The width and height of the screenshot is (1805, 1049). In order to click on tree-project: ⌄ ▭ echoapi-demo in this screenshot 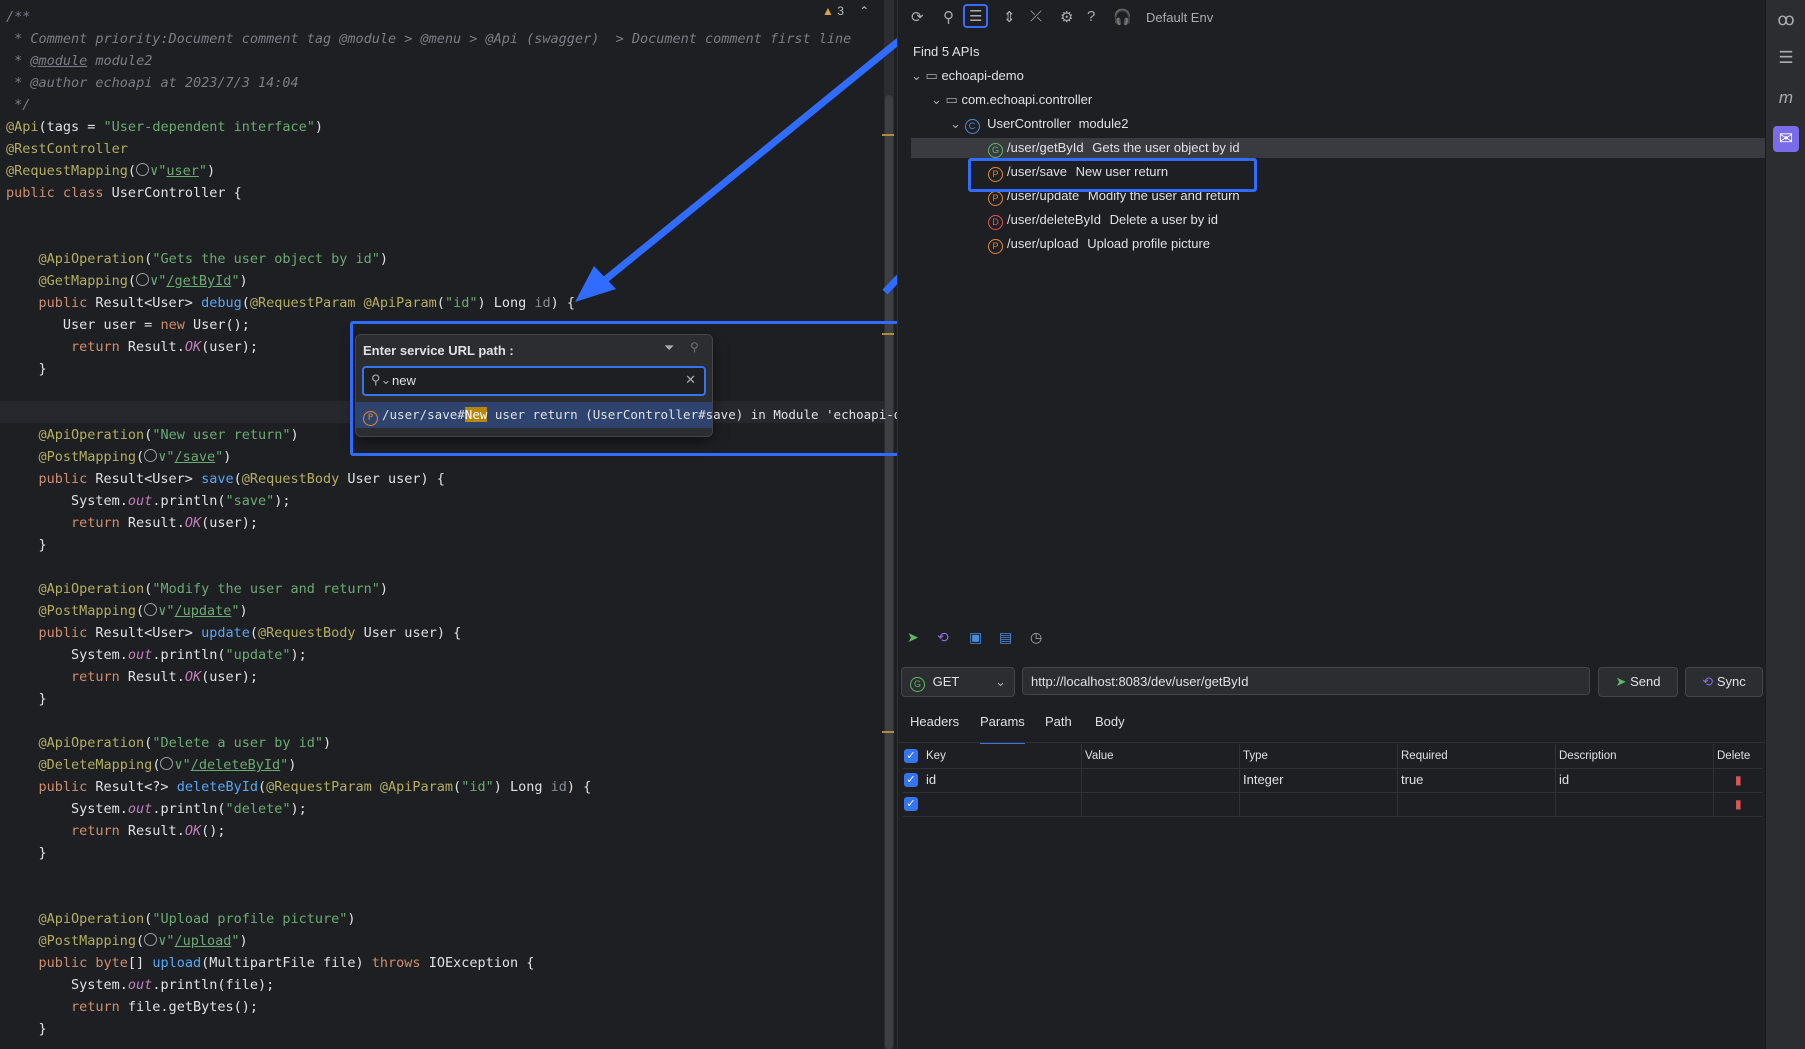, I will do `click(967, 76)`.